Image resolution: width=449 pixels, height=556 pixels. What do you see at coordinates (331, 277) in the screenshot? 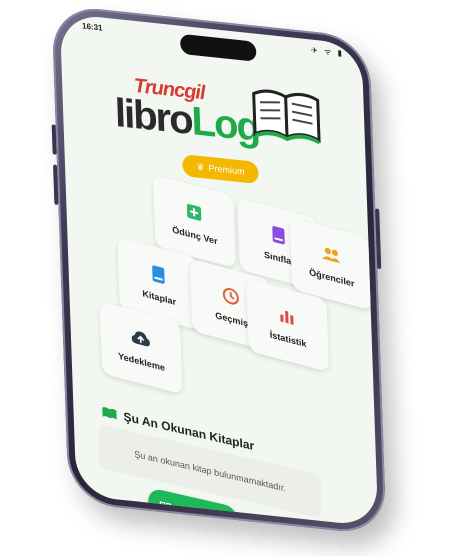
I see `menu-card-label: Öğrenciler` at bounding box center [331, 277].